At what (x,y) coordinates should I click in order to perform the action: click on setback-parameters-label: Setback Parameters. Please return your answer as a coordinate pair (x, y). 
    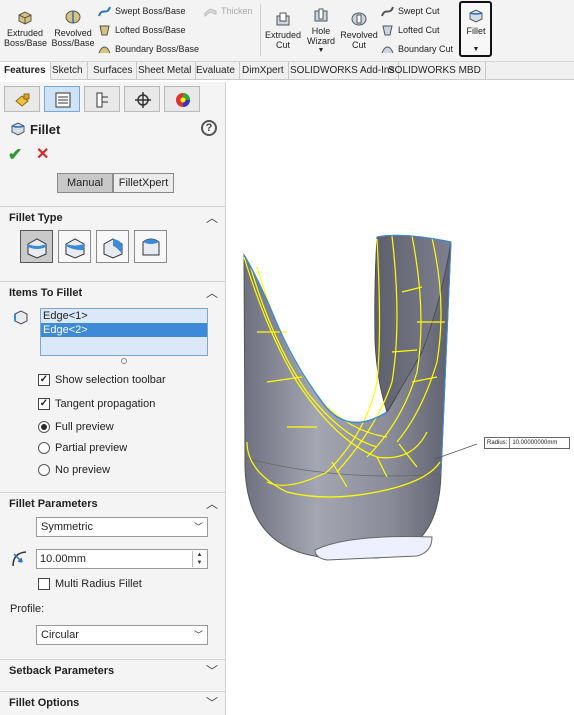
    Looking at the image, I should click on (62, 671).